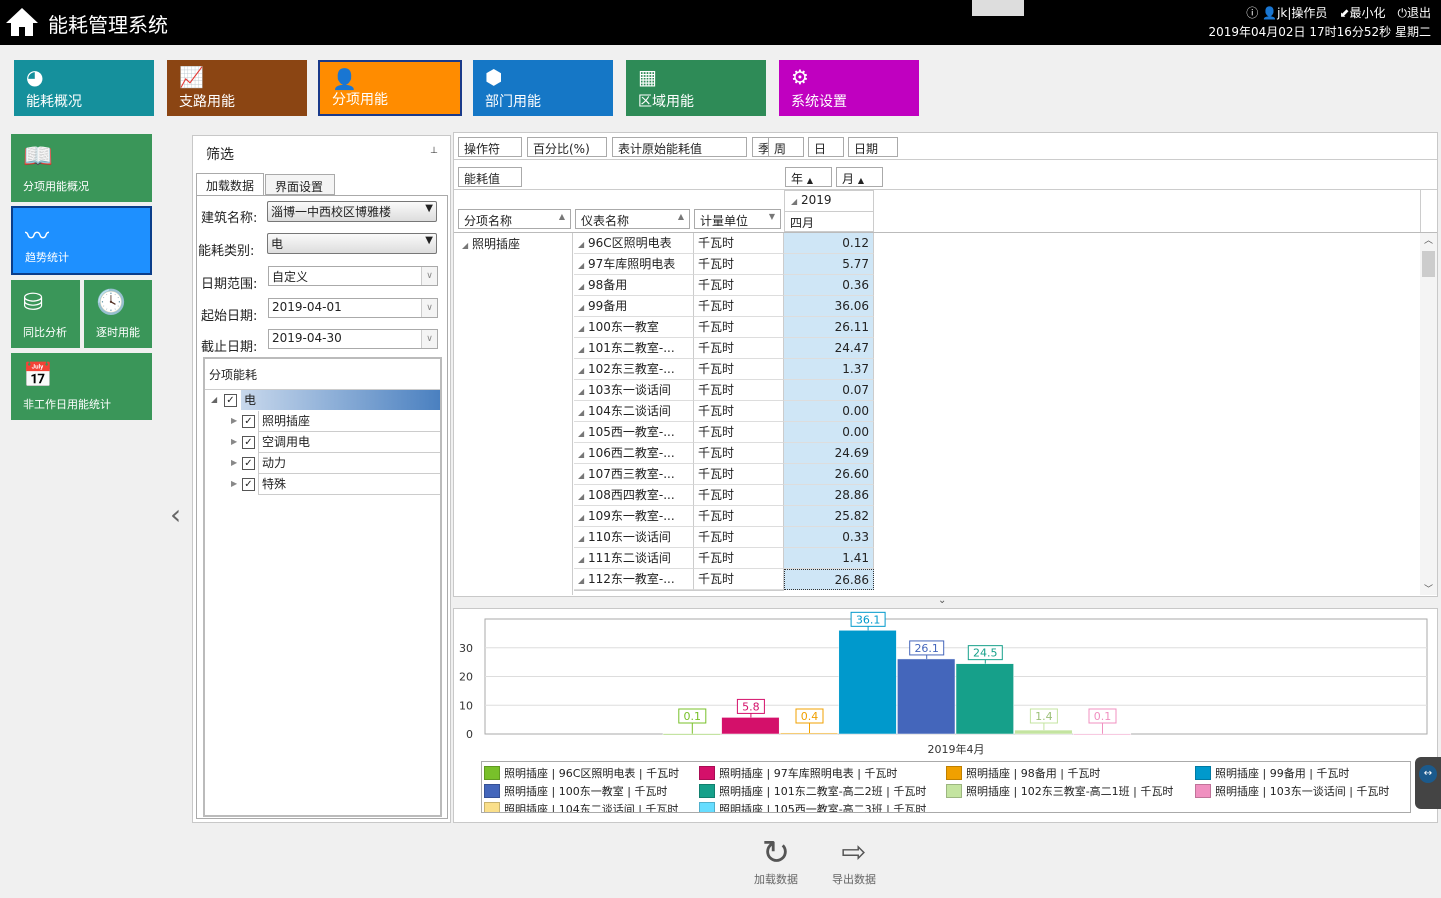 This screenshot has width=1441, height=898. What do you see at coordinates (38, 156) in the screenshot?
I see `book-icon: 📖` at bounding box center [38, 156].